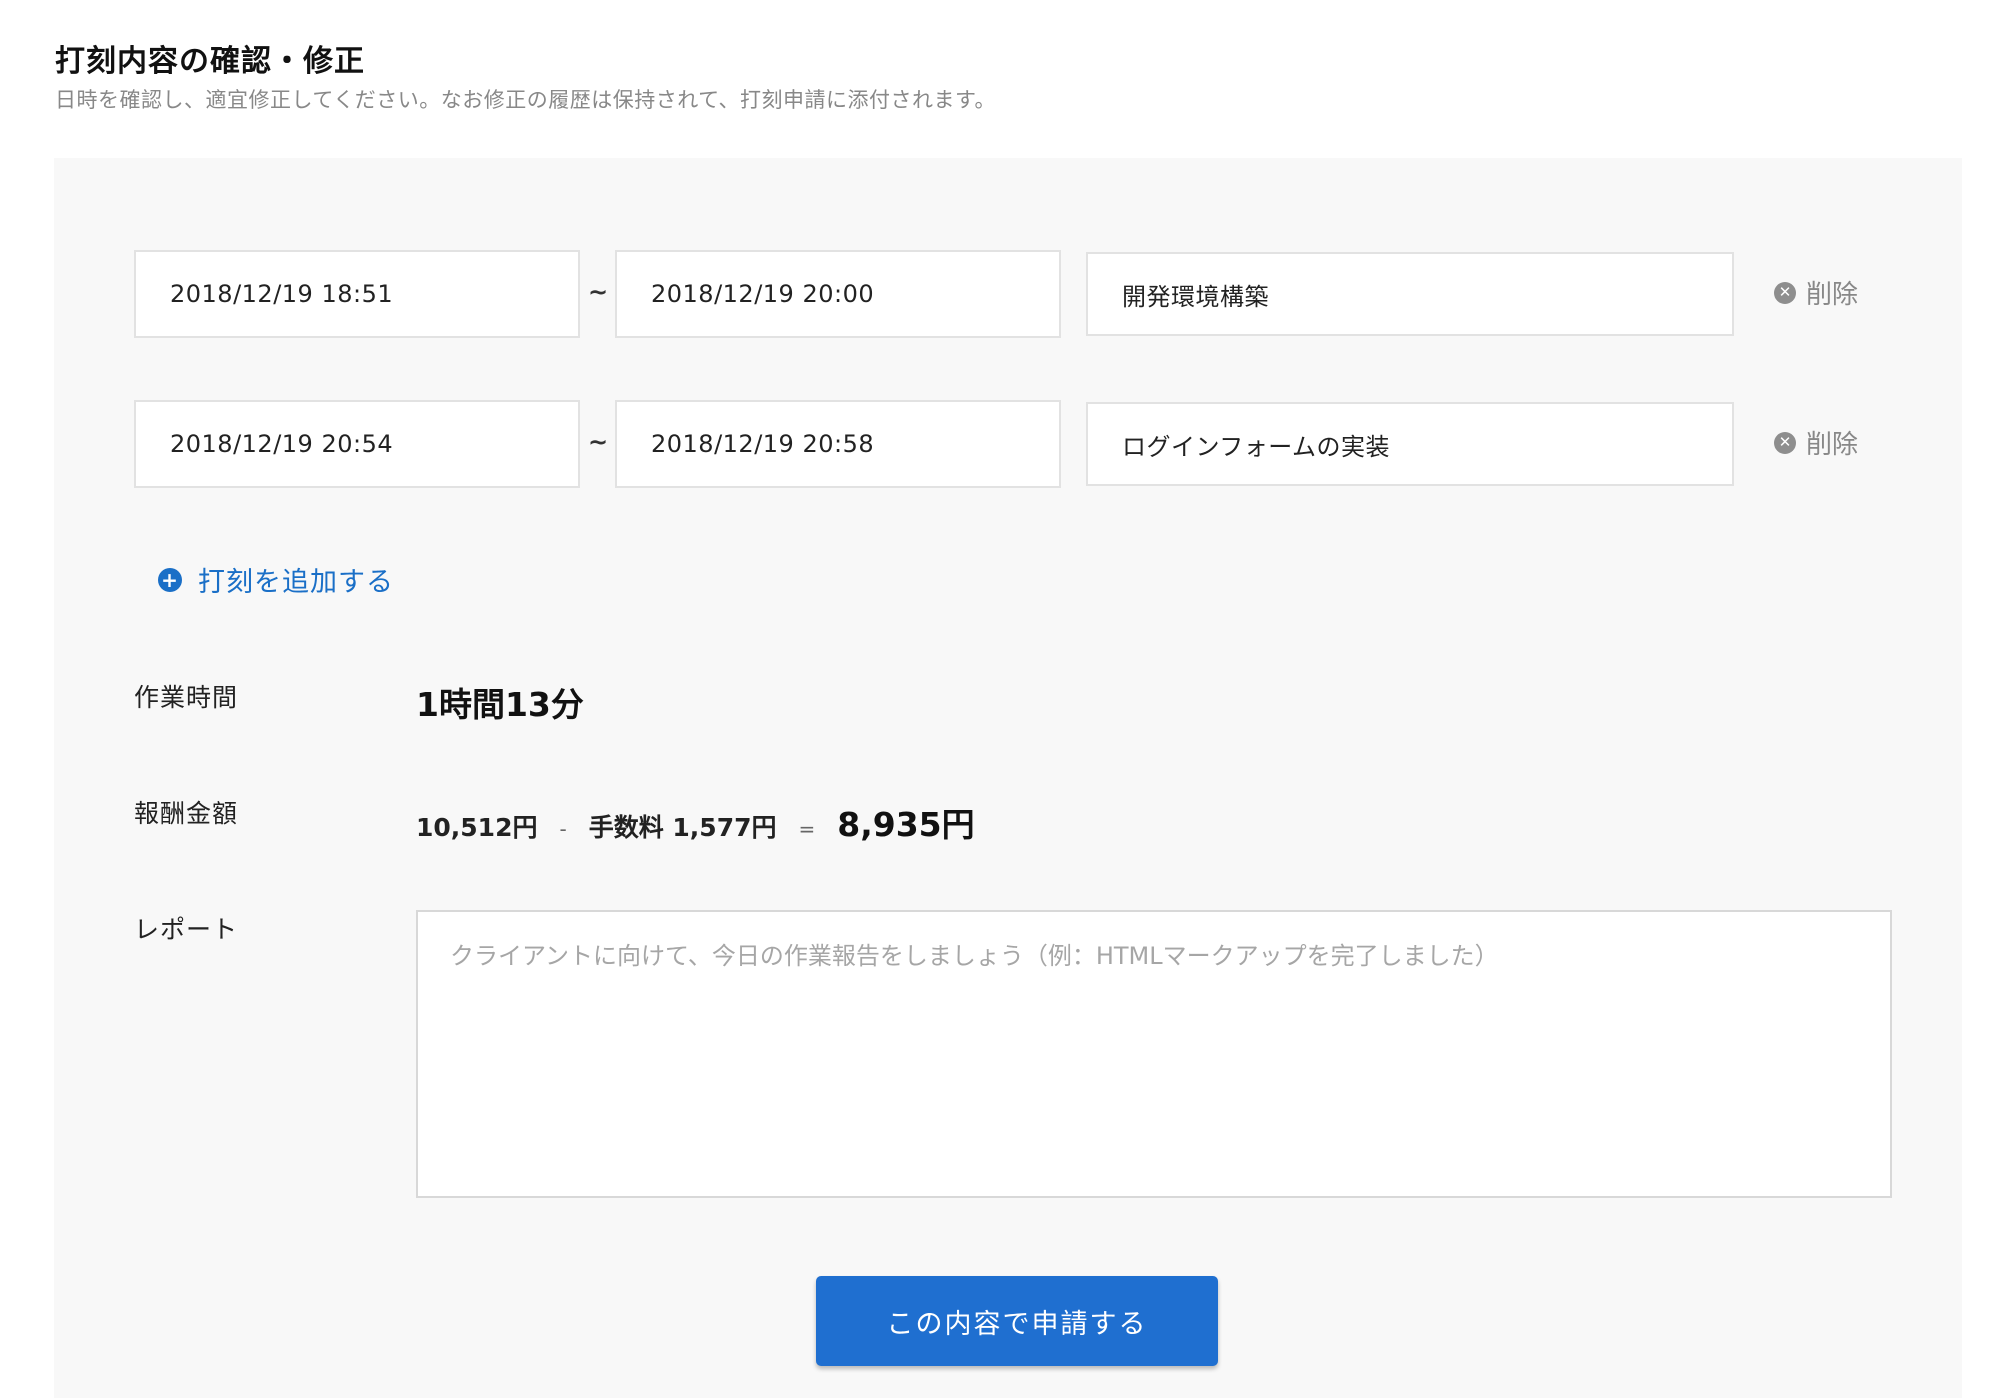 The width and height of the screenshot is (2014, 1398). Describe the element at coordinates (1410, 294) in the screenshot. I see `task-name-field: 開発環境構築` at that location.